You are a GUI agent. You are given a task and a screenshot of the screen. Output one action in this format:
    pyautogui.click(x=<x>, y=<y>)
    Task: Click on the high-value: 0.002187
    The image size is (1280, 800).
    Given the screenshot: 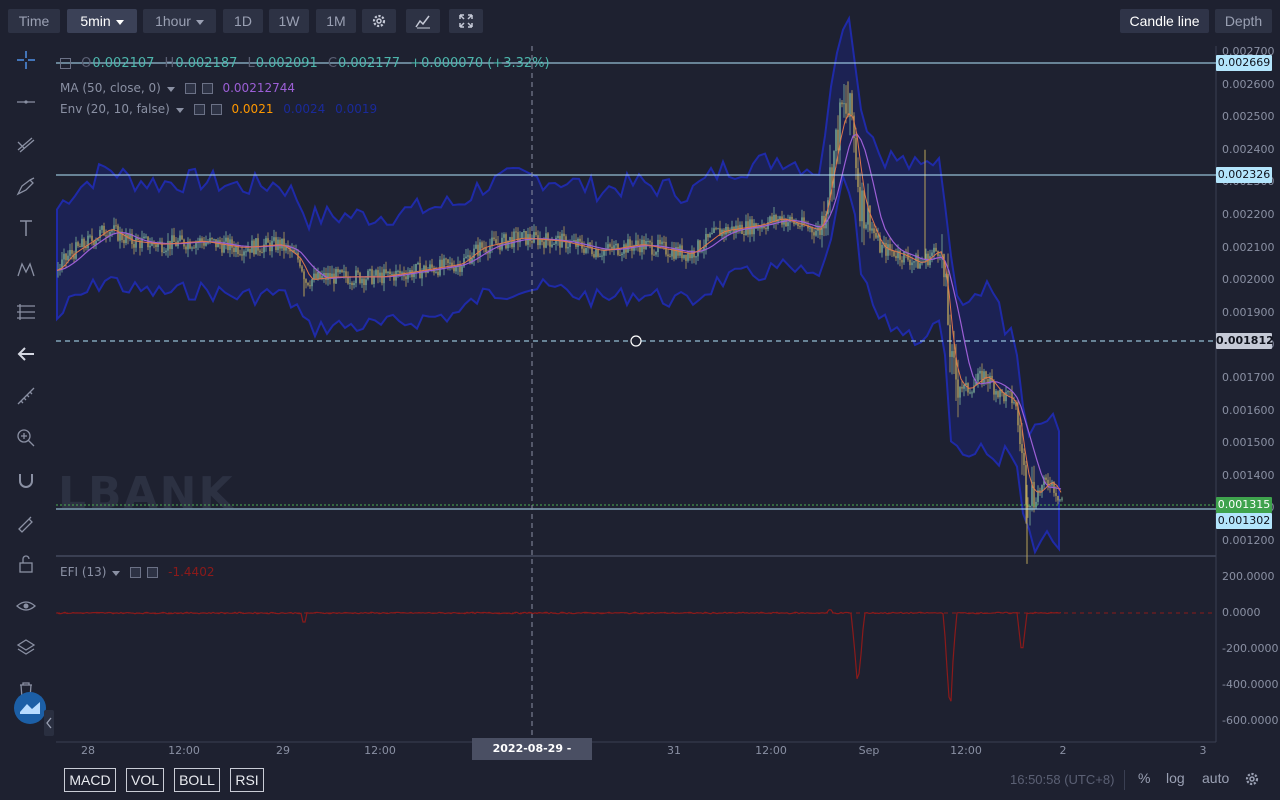 What is the action you would take?
    pyautogui.click(x=206, y=63)
    